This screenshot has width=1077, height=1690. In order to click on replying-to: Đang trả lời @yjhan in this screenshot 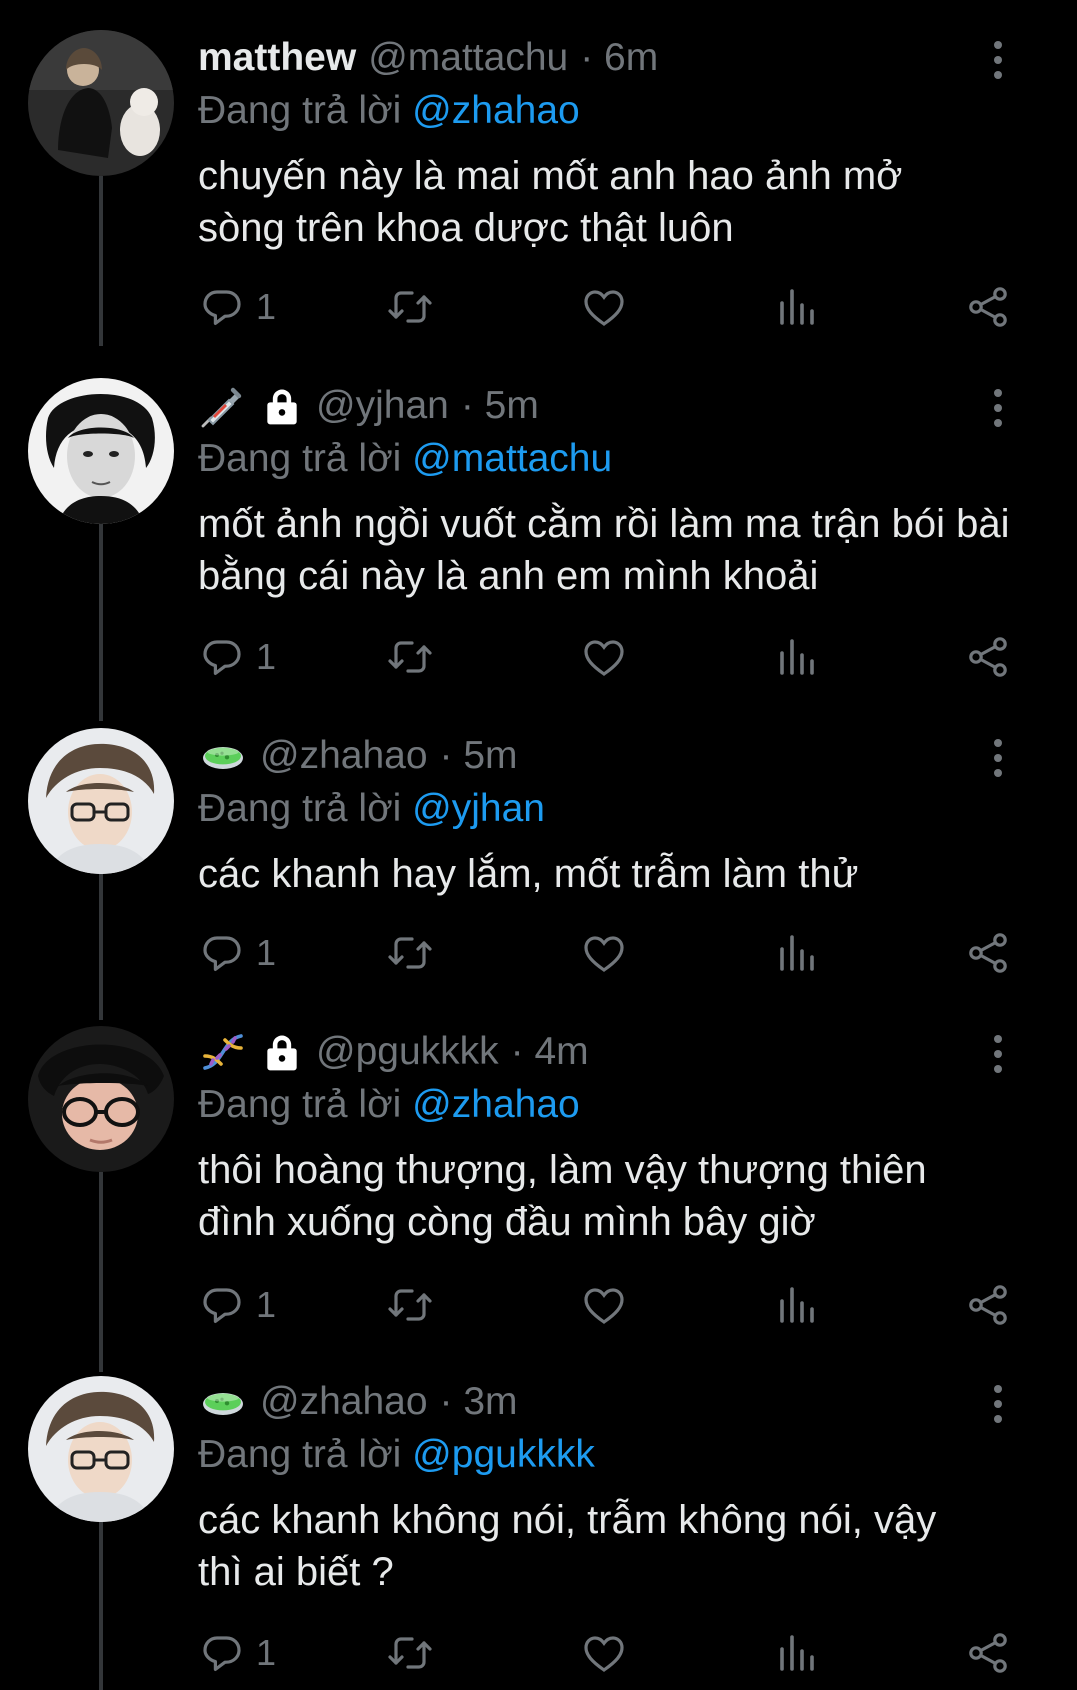, I will do `click(608, 809)`.